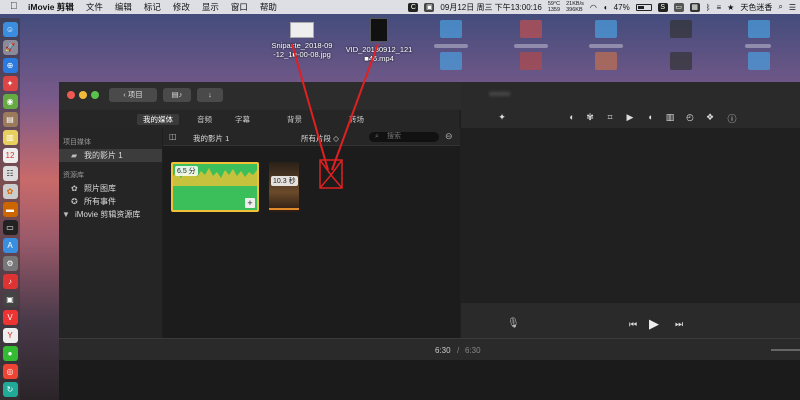 The height and width of the screenshot is (400, 800). Describe the element at coordinates (210, 7) in the screenshot. I see `menu-view: 显示` at that location.